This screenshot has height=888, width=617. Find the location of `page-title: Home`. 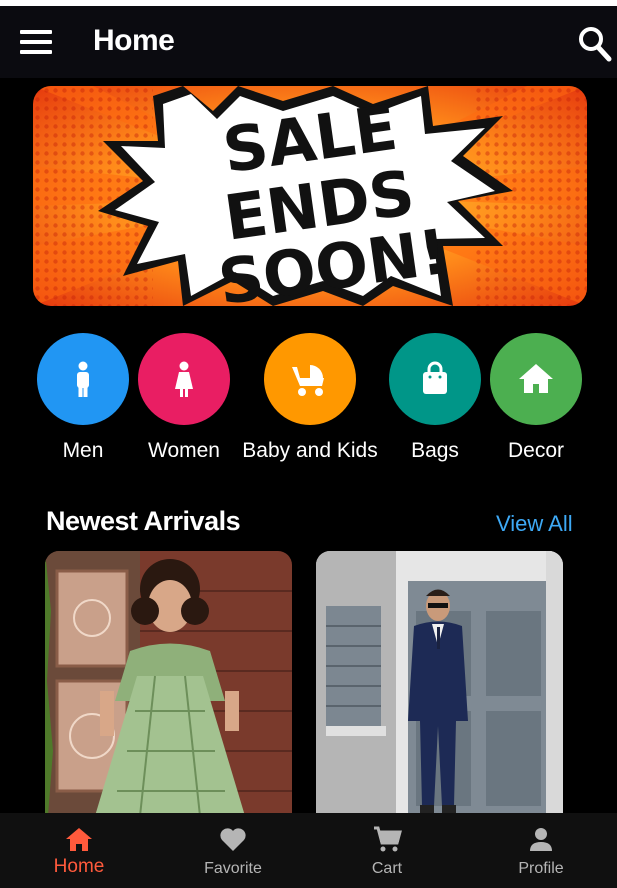

page-title: Home is located at coordinates (134, 40).